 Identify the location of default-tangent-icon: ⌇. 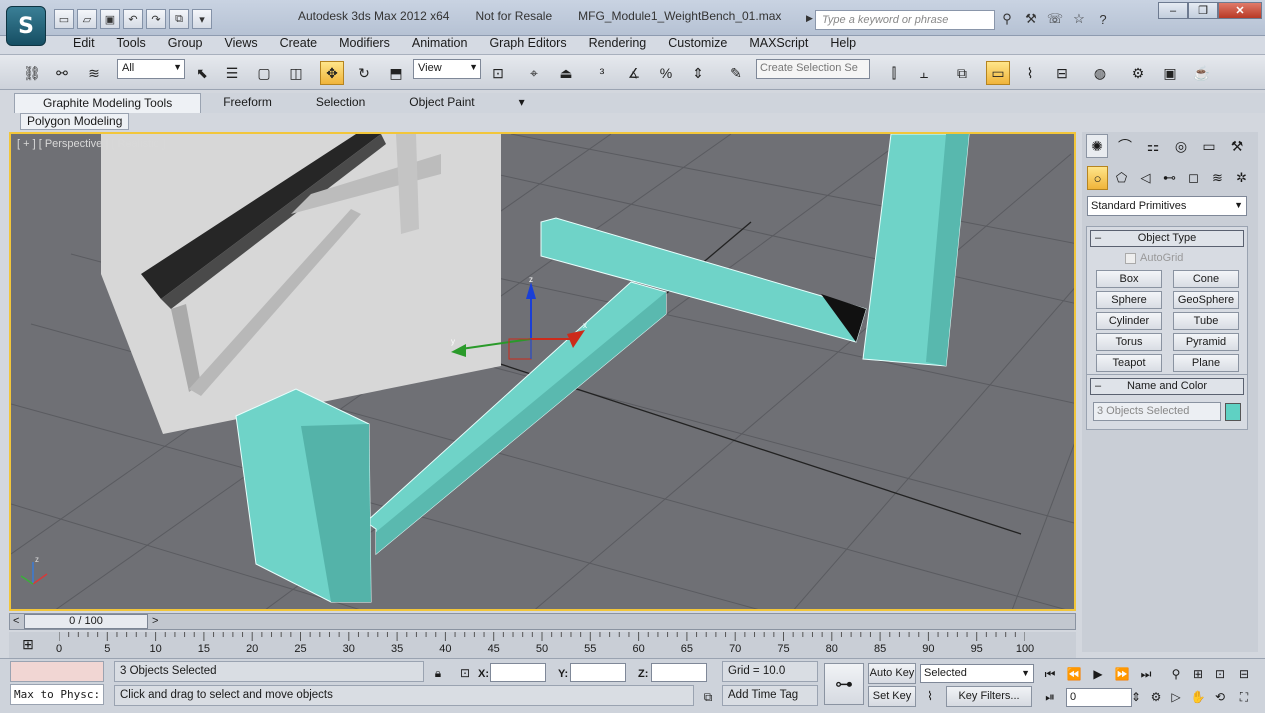
(930, 696).